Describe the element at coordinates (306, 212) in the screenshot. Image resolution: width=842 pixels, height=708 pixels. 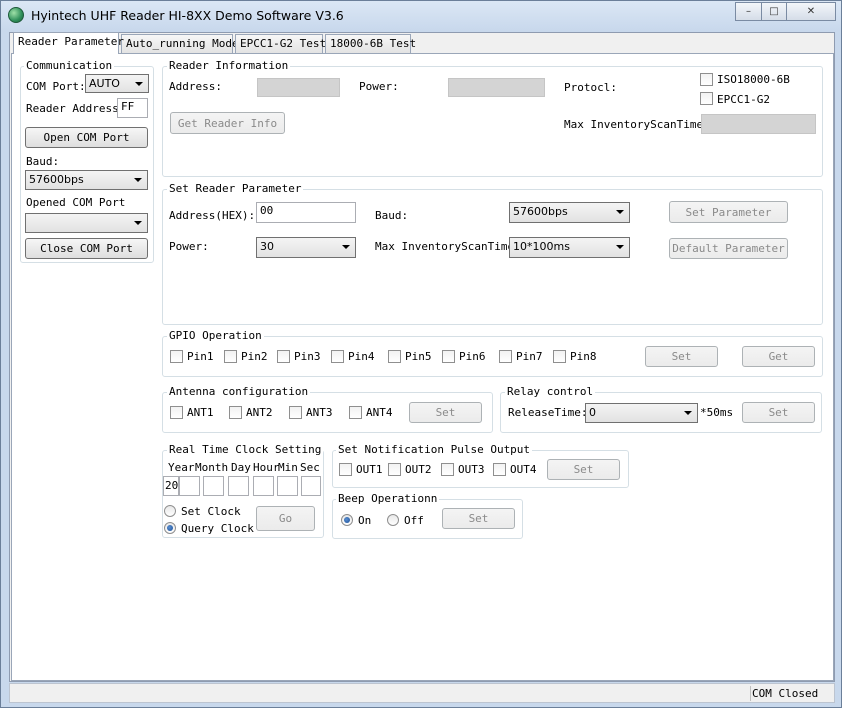
I see `set-address-input: 00` at that location.